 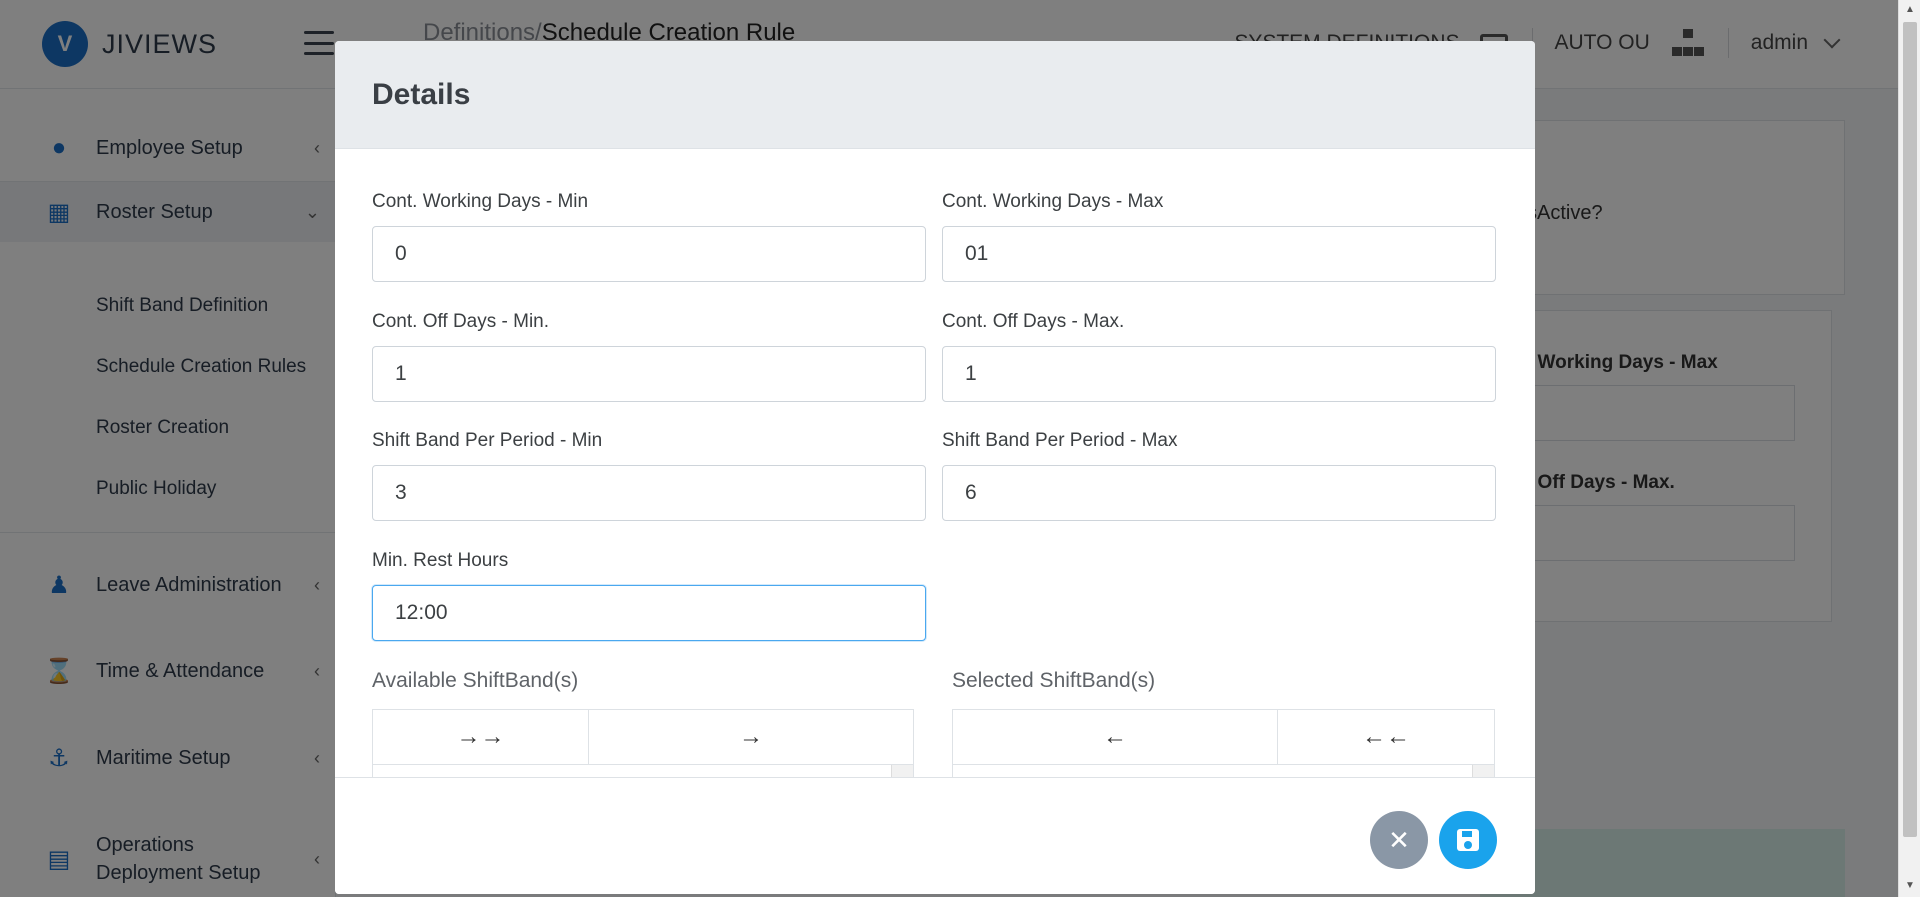 I want to click on save-button, so click(x=1468, y=840).